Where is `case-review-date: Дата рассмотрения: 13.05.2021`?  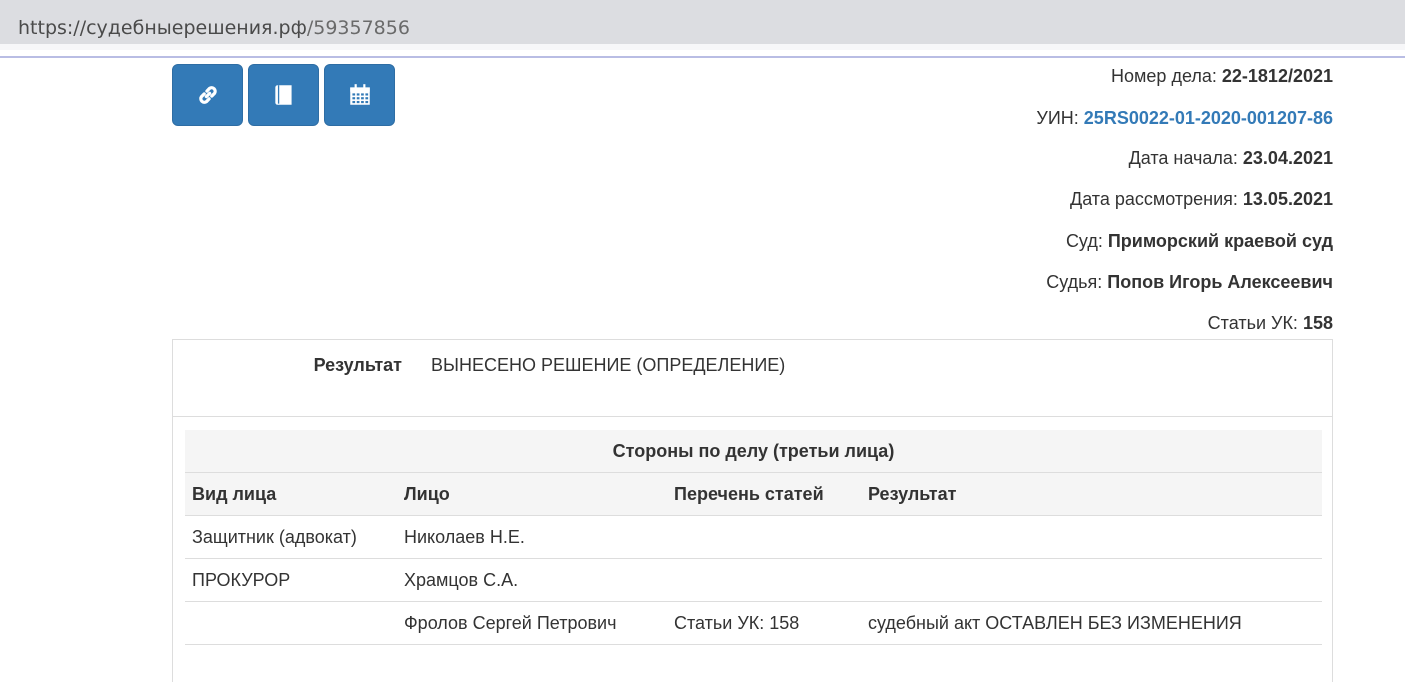
case-review-date: Дата рассмотрения: 13.05.2021 is located at coordinates (1201, 199).